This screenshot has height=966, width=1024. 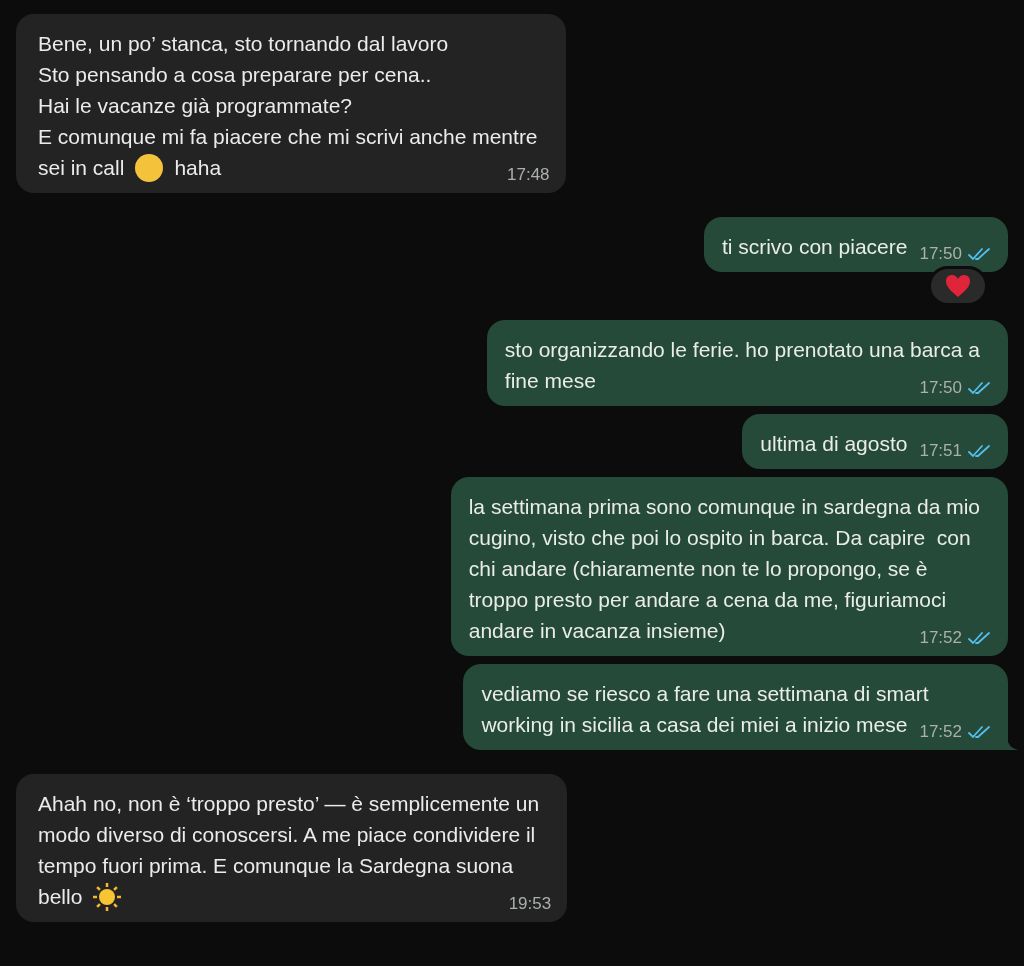 I want to click on message-text: Sto pensando a cosa preparare per cena.., so click(x=235, y=75).